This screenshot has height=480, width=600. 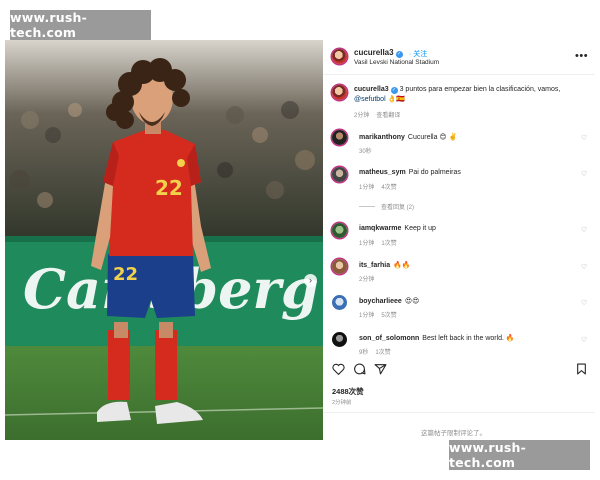 I want to click on bookmark-icon, so click(x=581, y=369).